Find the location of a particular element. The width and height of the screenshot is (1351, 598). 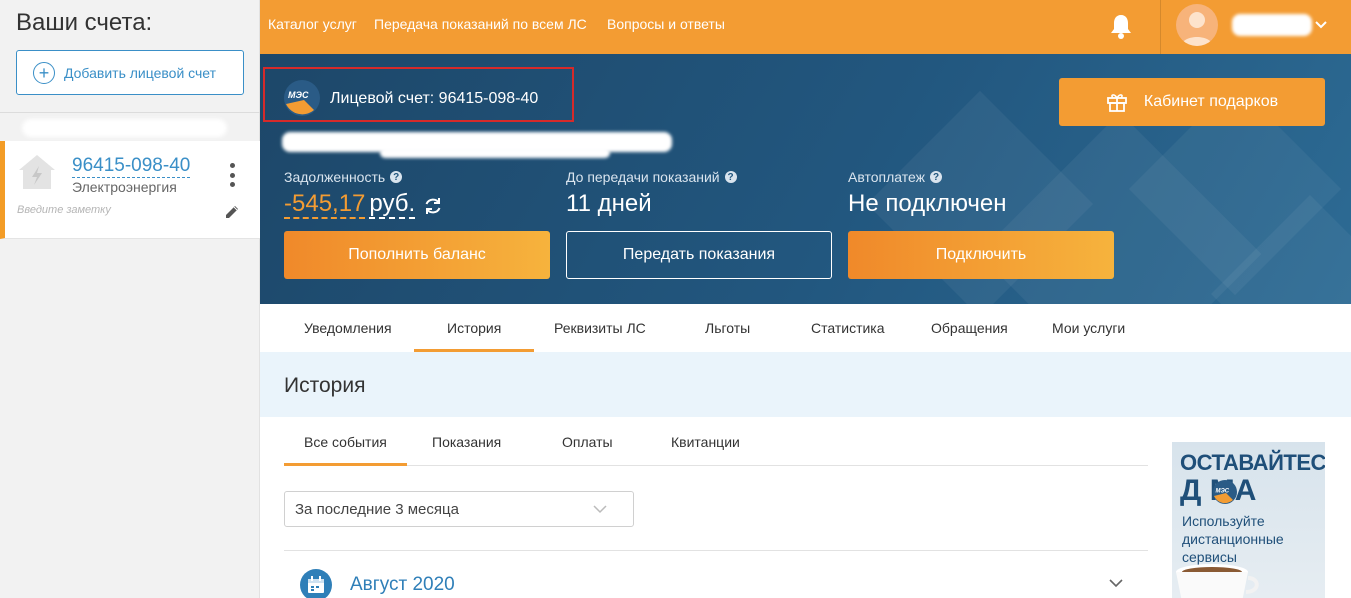

debt-label: Задолженность? is located at coordinates (343, 177).